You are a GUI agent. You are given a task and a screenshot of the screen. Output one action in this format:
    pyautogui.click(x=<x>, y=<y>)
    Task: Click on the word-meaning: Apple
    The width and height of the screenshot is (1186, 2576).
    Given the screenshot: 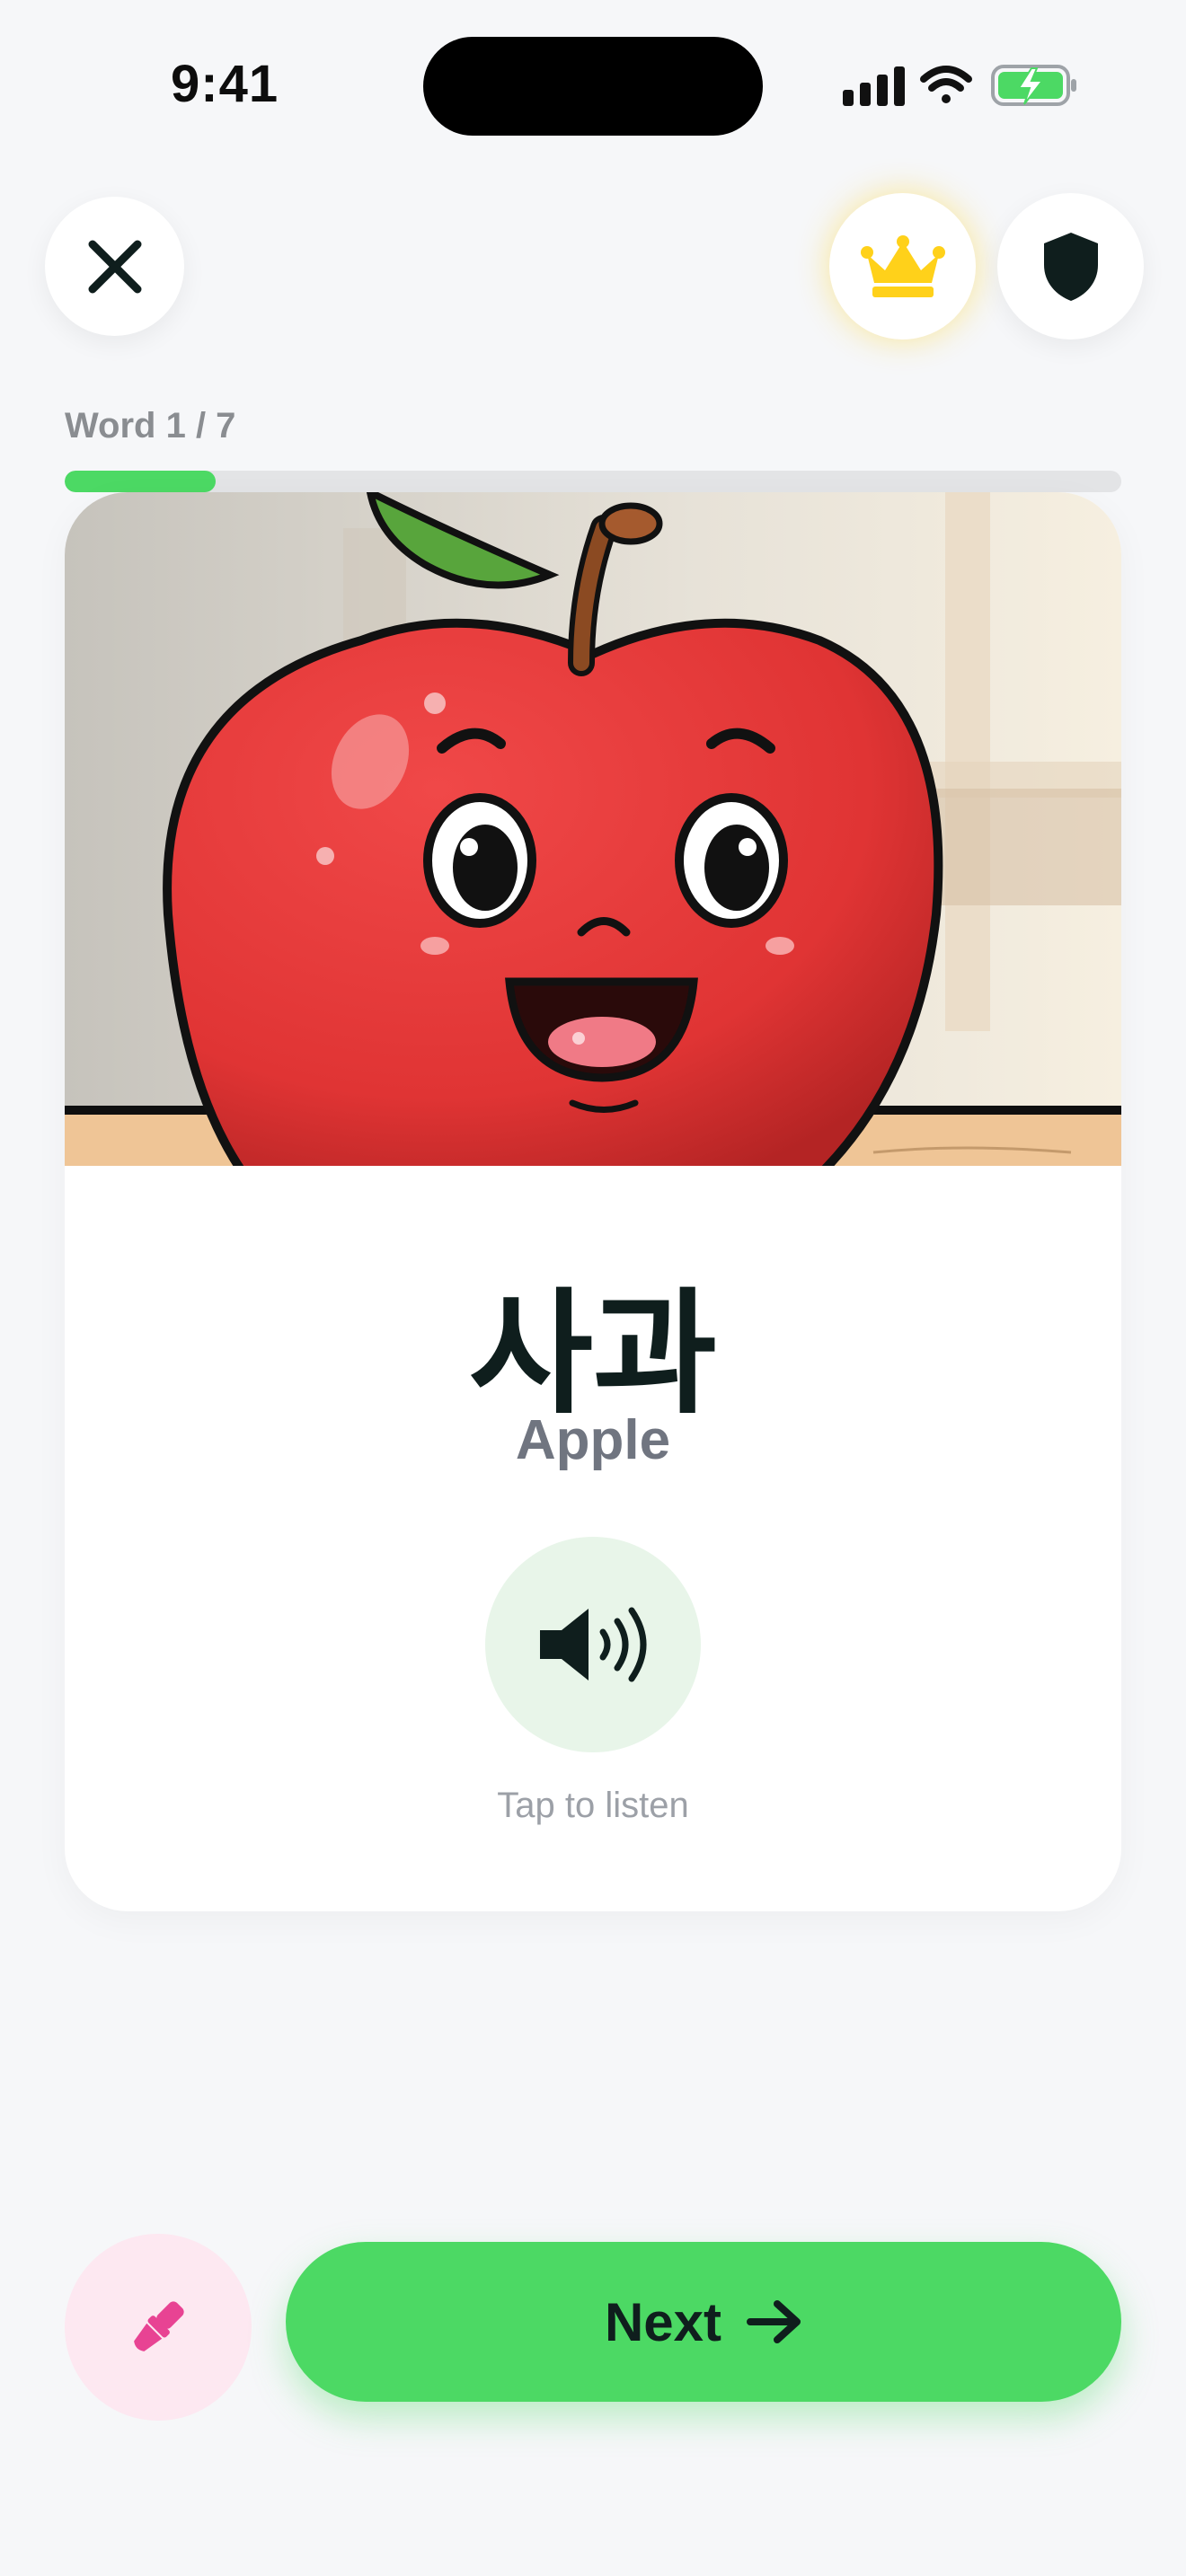 What is the action you would take?
    pyautogui.click(x=593, y=1440)
    